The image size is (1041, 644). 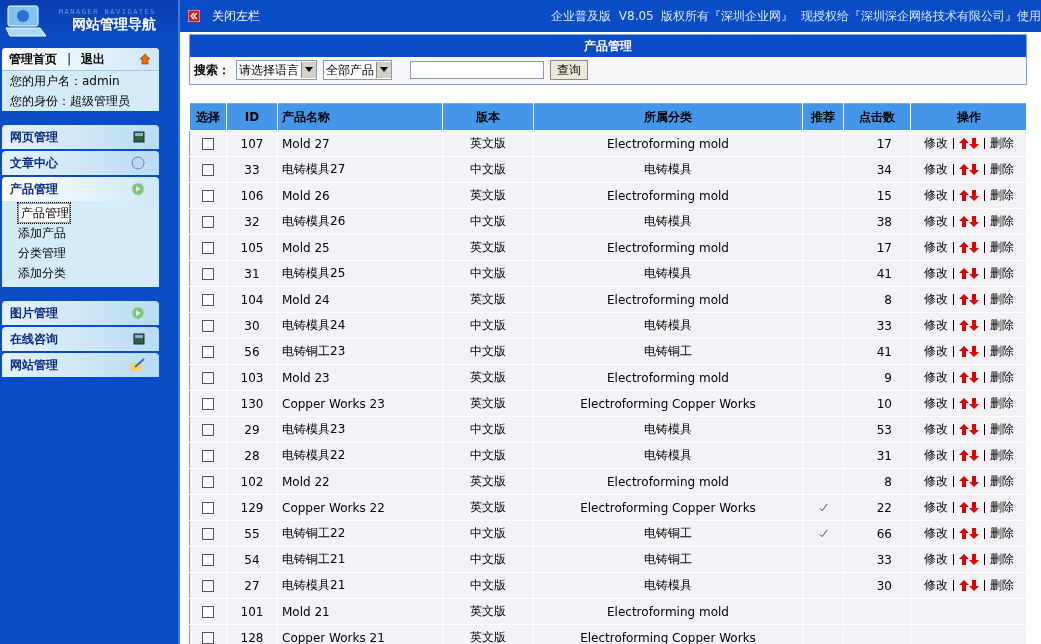 I want to click on menu-section-header: 网站管理, so click(x=80, y=365).